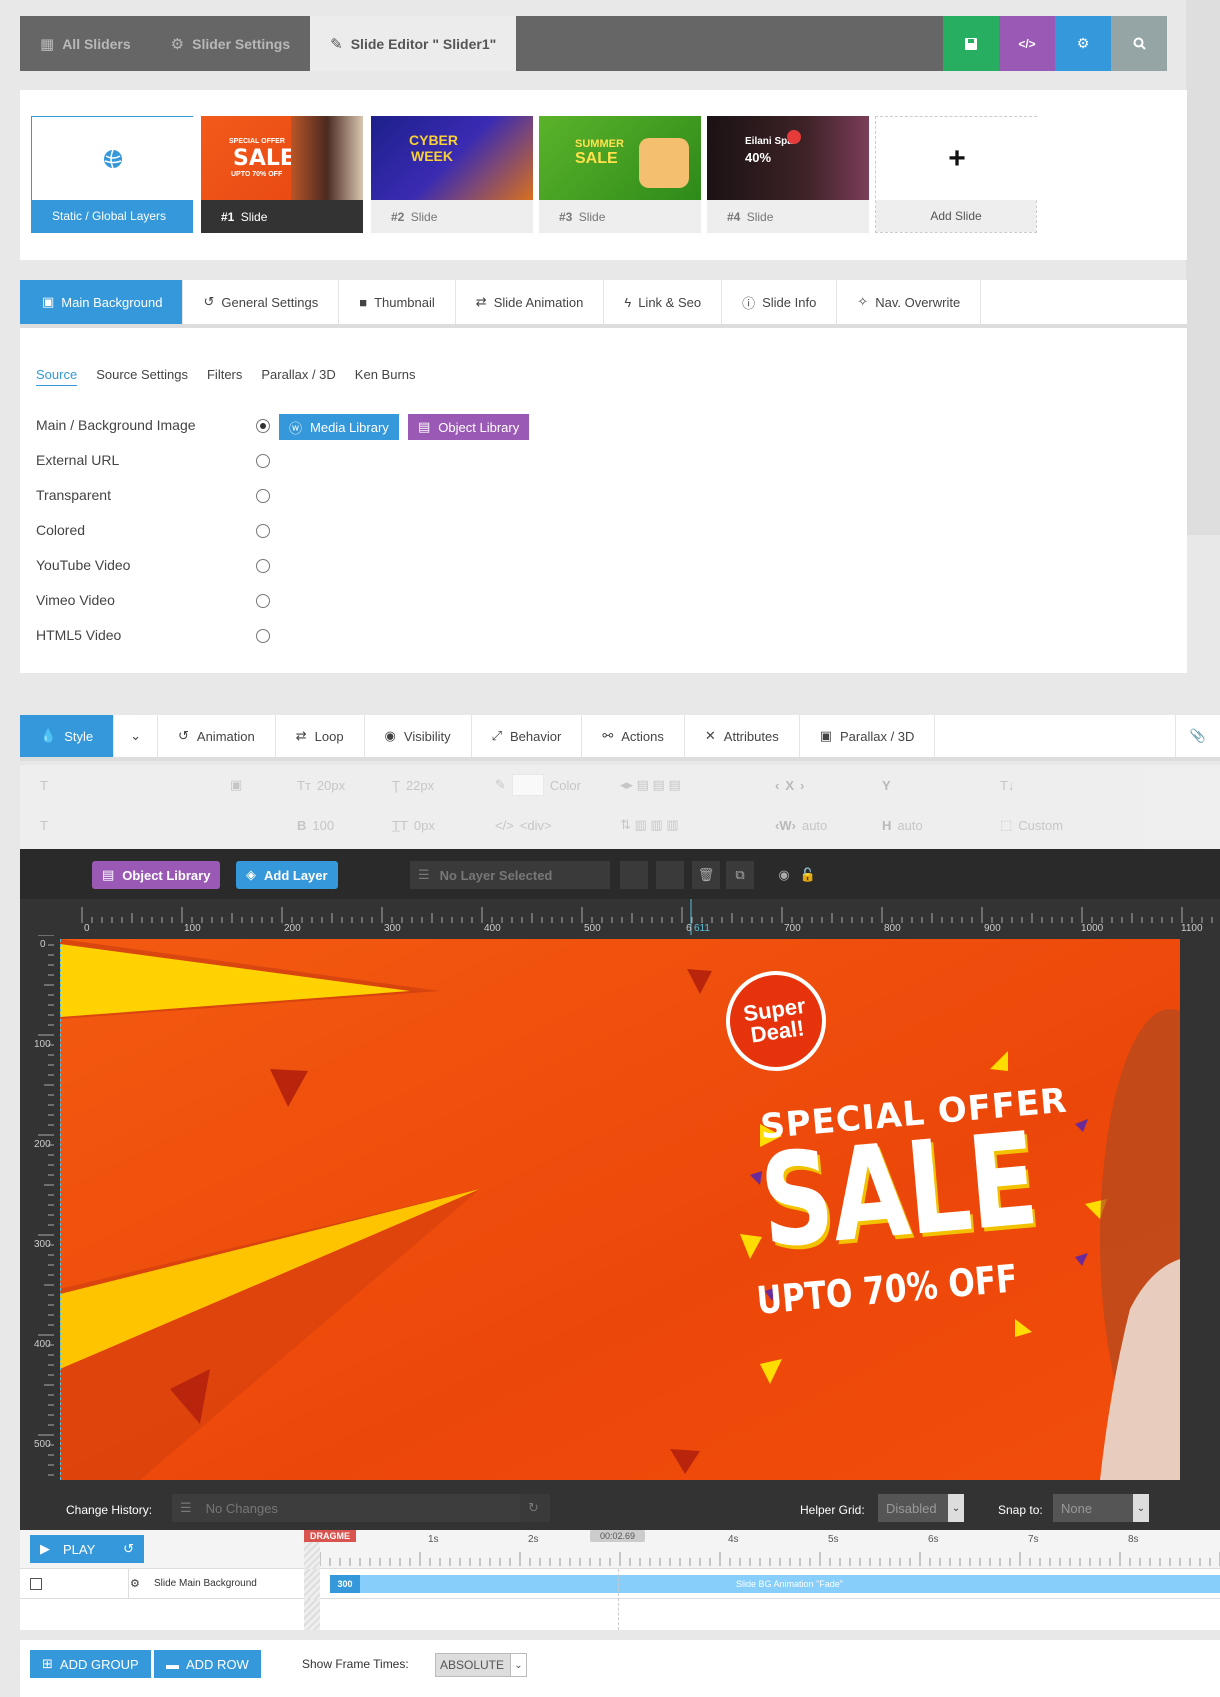 The image size is (1220, 1697). What do you see at coordinates (67, 736) in the screenshot?
I see `tab-style: 💧 Style` at bounding box center [67, 736].